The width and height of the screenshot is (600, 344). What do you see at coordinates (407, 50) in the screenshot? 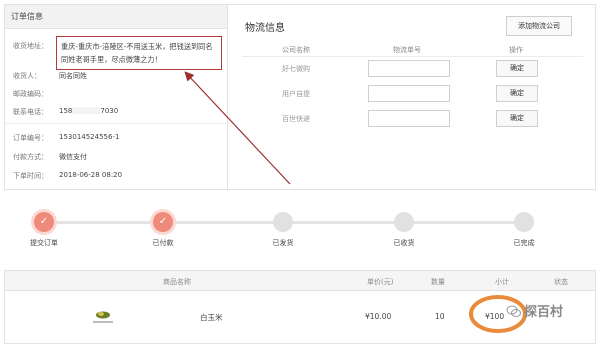
I see `col-tracking-header: 物流单号` at bounding box center [407, 50].